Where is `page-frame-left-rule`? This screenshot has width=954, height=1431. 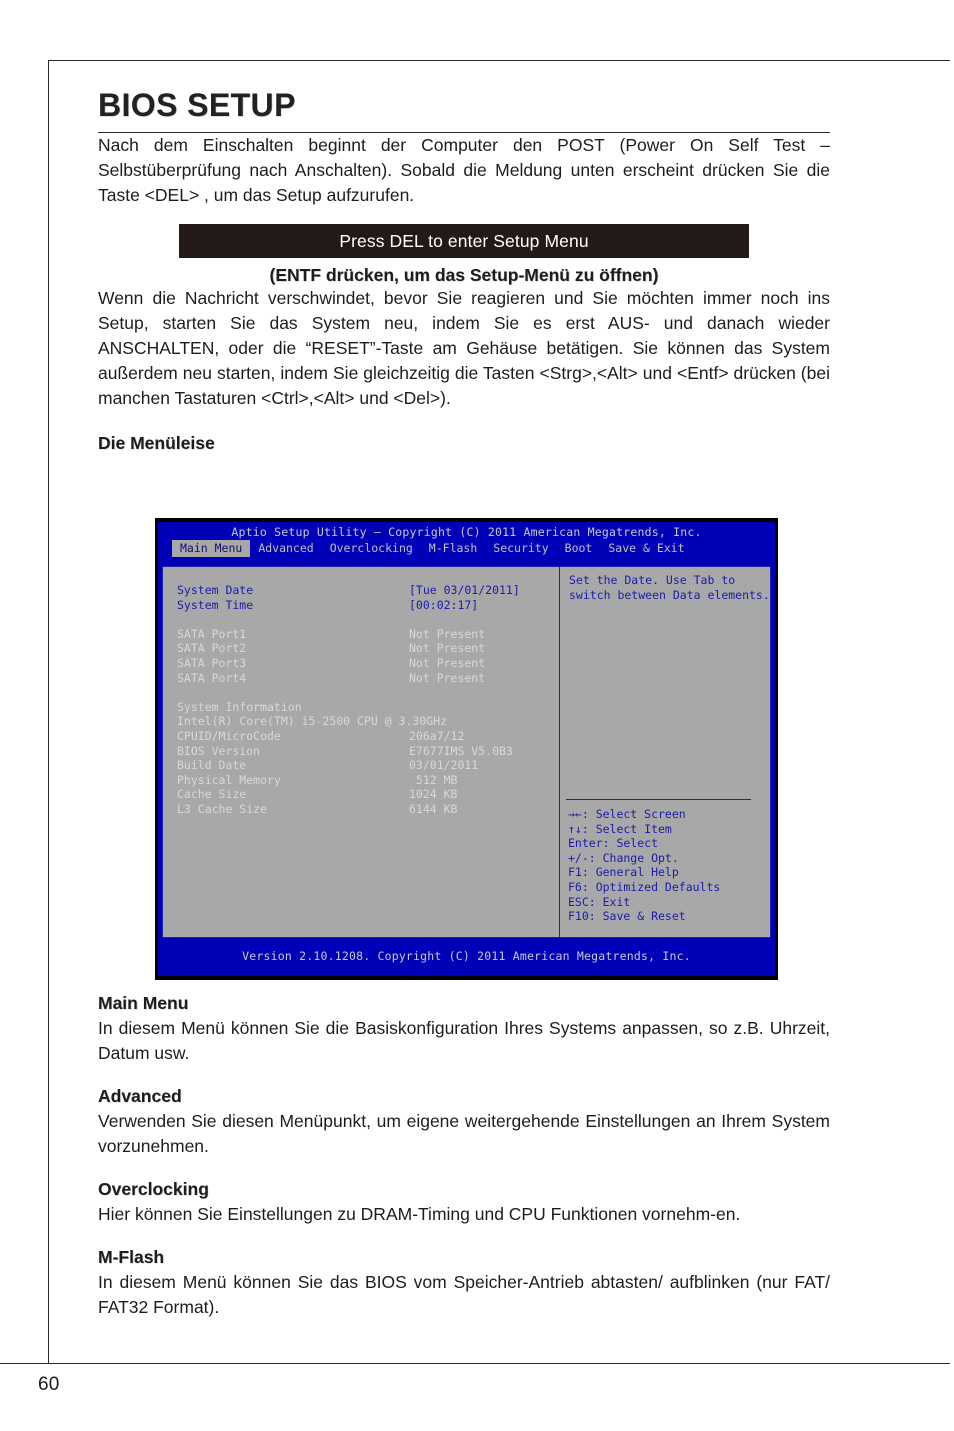
page-frame-left-rule is located at coordinates (48, 711).